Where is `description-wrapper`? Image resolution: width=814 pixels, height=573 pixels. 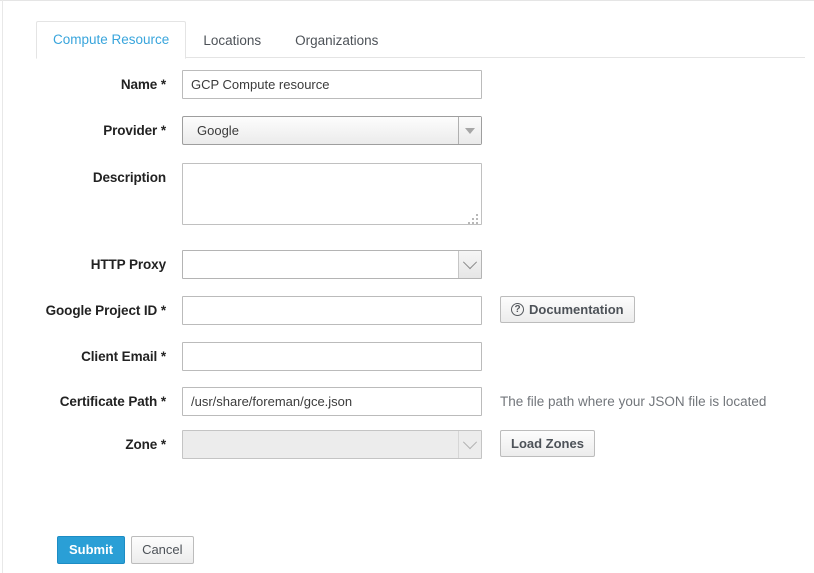 description-wrapper is located at coordinates (332, 195).